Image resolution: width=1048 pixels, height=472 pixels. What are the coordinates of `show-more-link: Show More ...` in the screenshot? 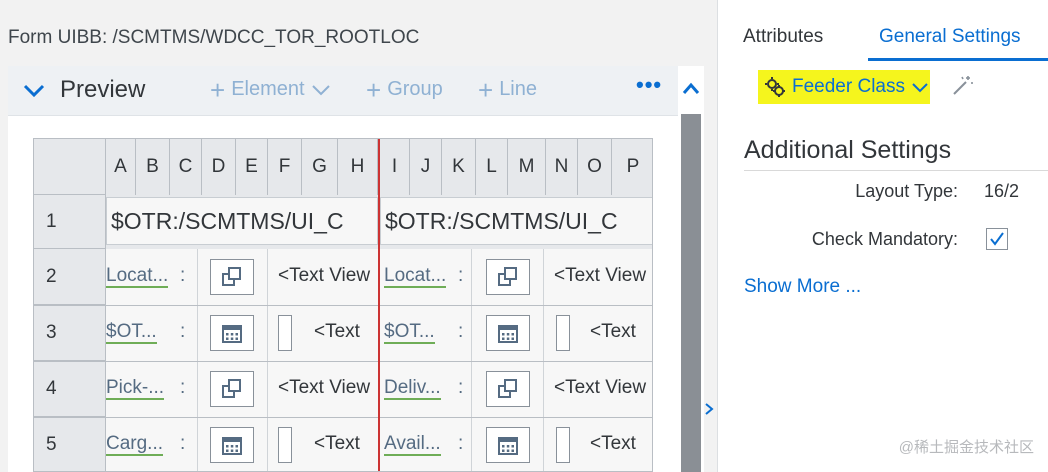 It's located at (802, 287).